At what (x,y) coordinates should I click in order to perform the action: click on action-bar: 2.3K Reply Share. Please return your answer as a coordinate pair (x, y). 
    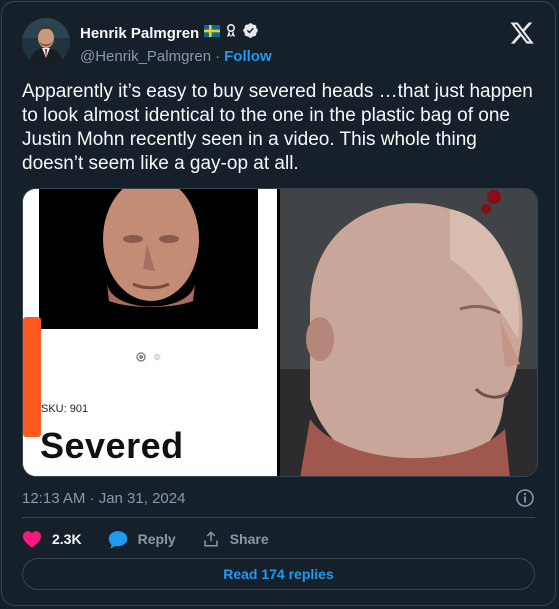
    Looking at the image, I should click on (158, 539).